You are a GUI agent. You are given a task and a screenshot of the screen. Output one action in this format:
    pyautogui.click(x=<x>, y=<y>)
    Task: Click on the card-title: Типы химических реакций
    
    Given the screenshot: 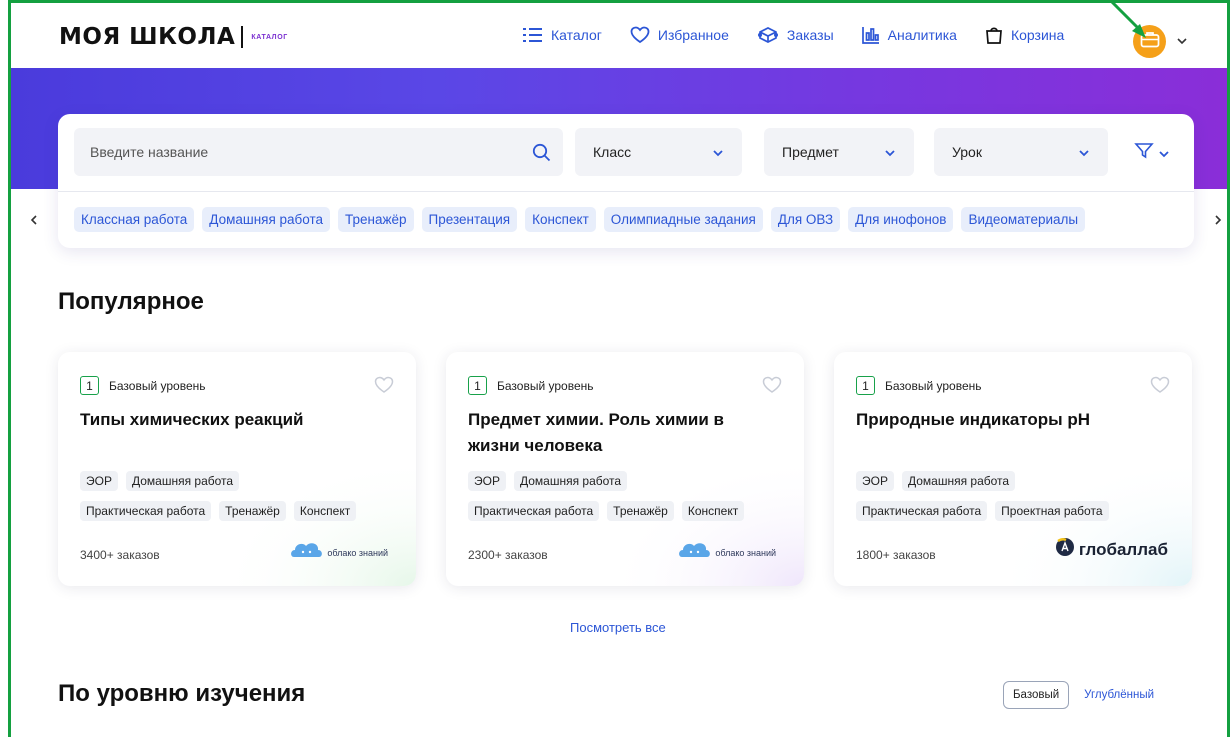 What is the action you would take?
    pyautogui.click(x=230, y=420)
    